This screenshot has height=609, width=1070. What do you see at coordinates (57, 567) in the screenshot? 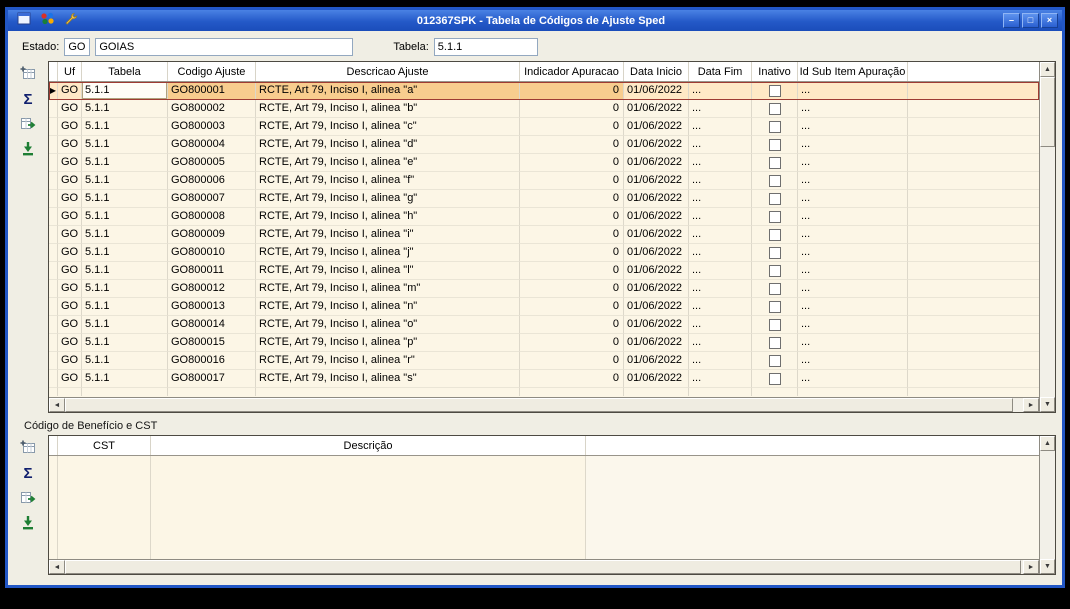
I see `scroll-left-button-2: ◄` at bounding box center [57, 567].